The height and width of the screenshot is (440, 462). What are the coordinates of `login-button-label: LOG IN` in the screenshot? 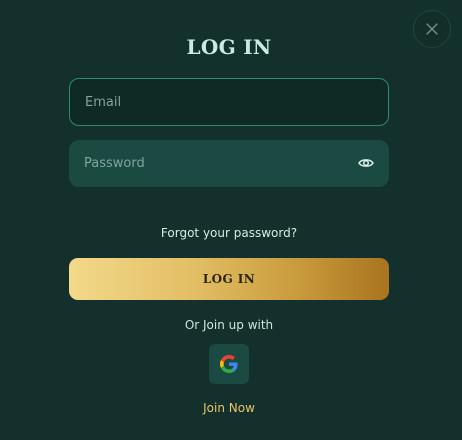 It's located at (229, 279).